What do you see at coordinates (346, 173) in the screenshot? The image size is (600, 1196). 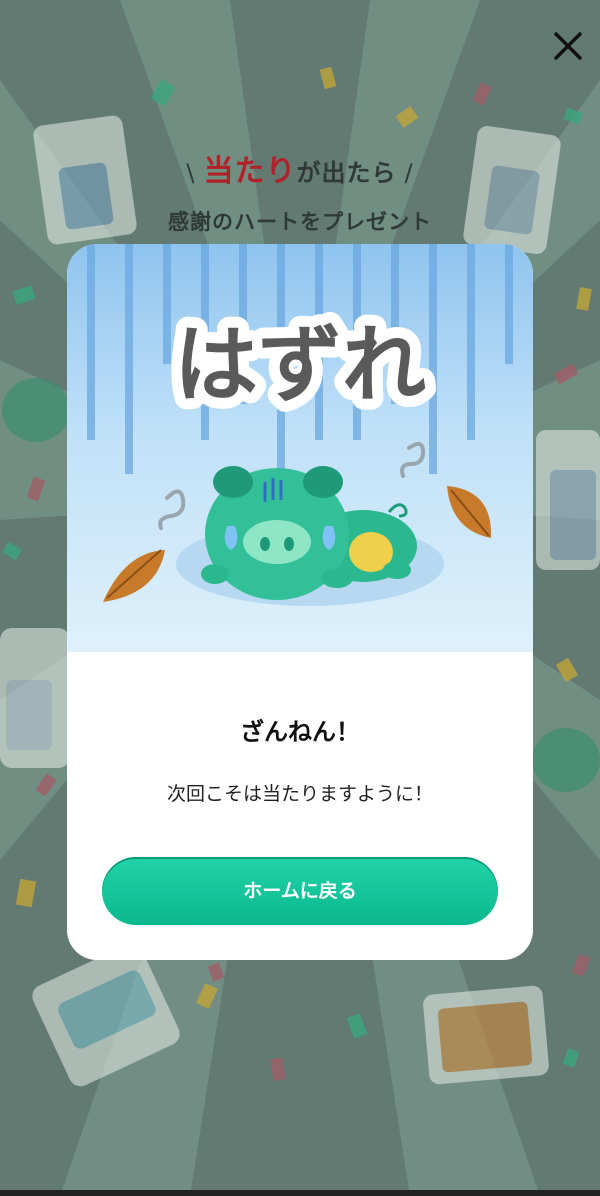 I see `headline-tail: が出たら` at bounding box center [346, 173].